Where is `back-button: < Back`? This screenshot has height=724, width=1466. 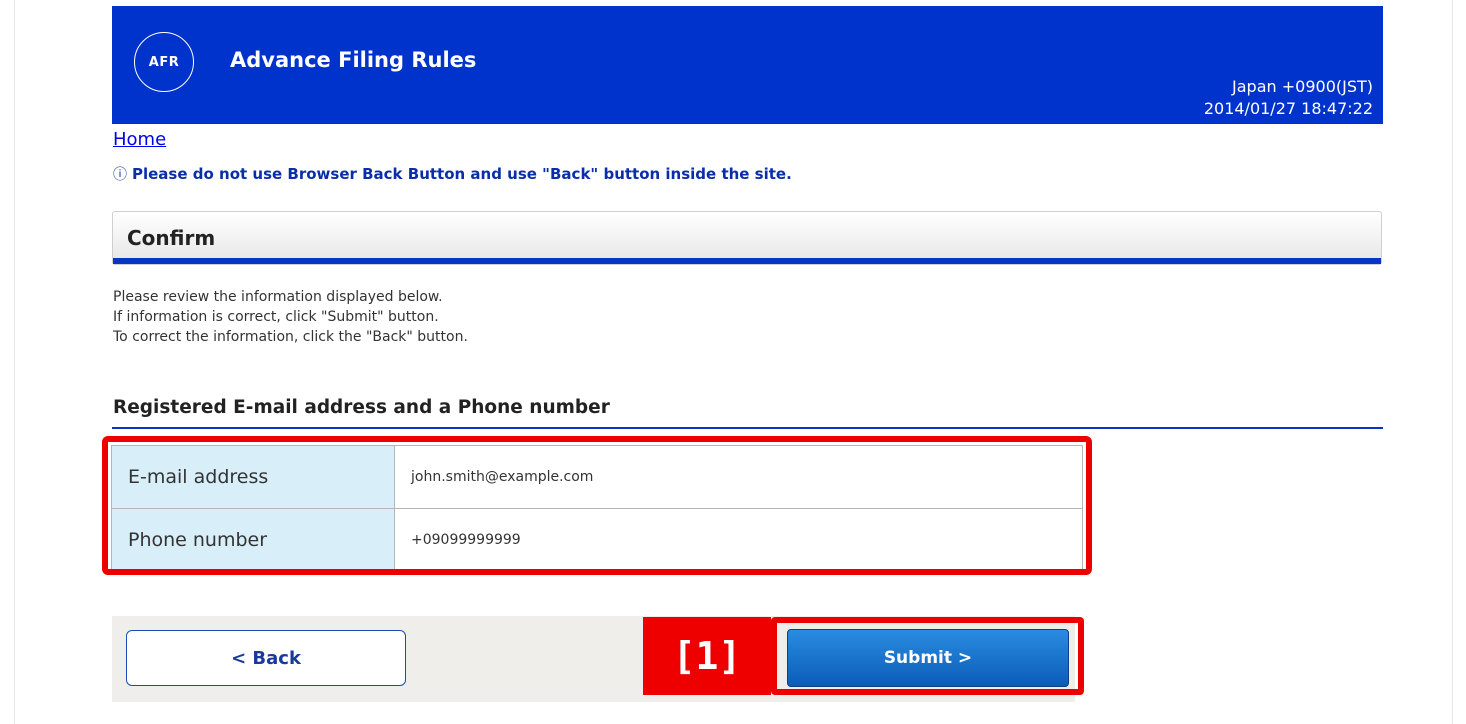
back-button: < Back is located at coordinates (266, 658).